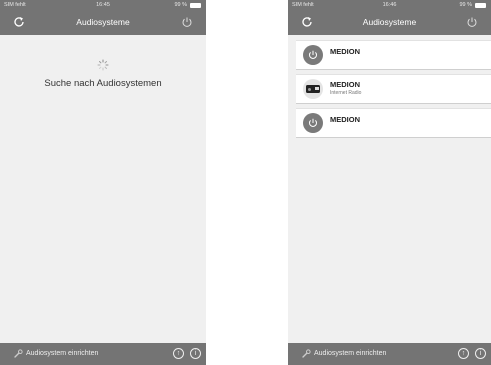 This screenshot has height=365, width=491. What do you see at coordinates (103, 83) in the screenshot?
I see `search-status-text: Suche nach Audiosystemen` at bounding box center [103, 83].